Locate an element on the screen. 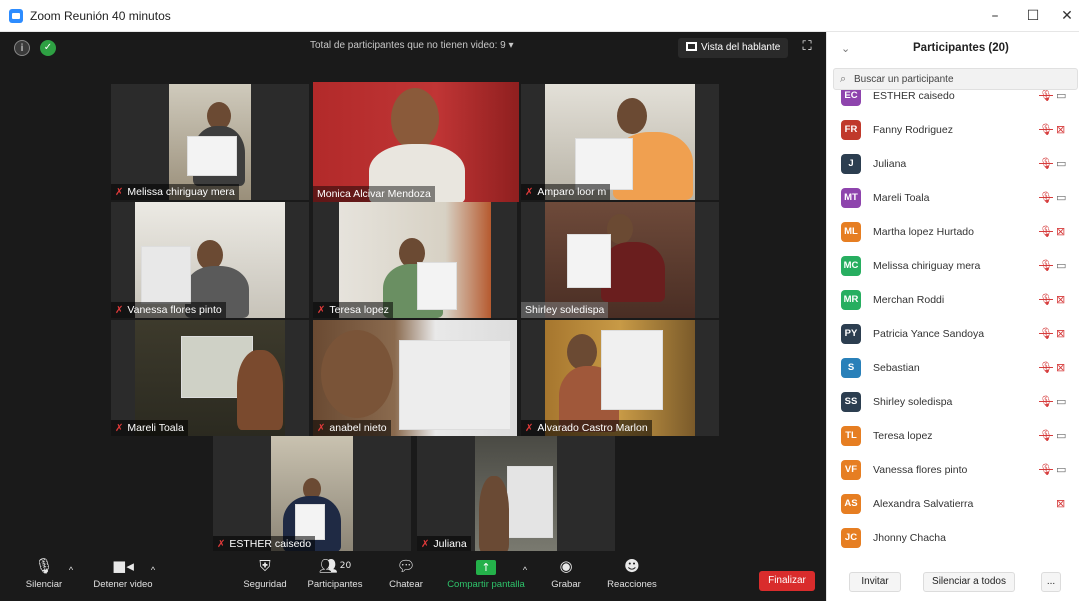 This screenshot has width=1079, height=601. video-tile: ✗ Juliana is located at coordinates (516, 494).